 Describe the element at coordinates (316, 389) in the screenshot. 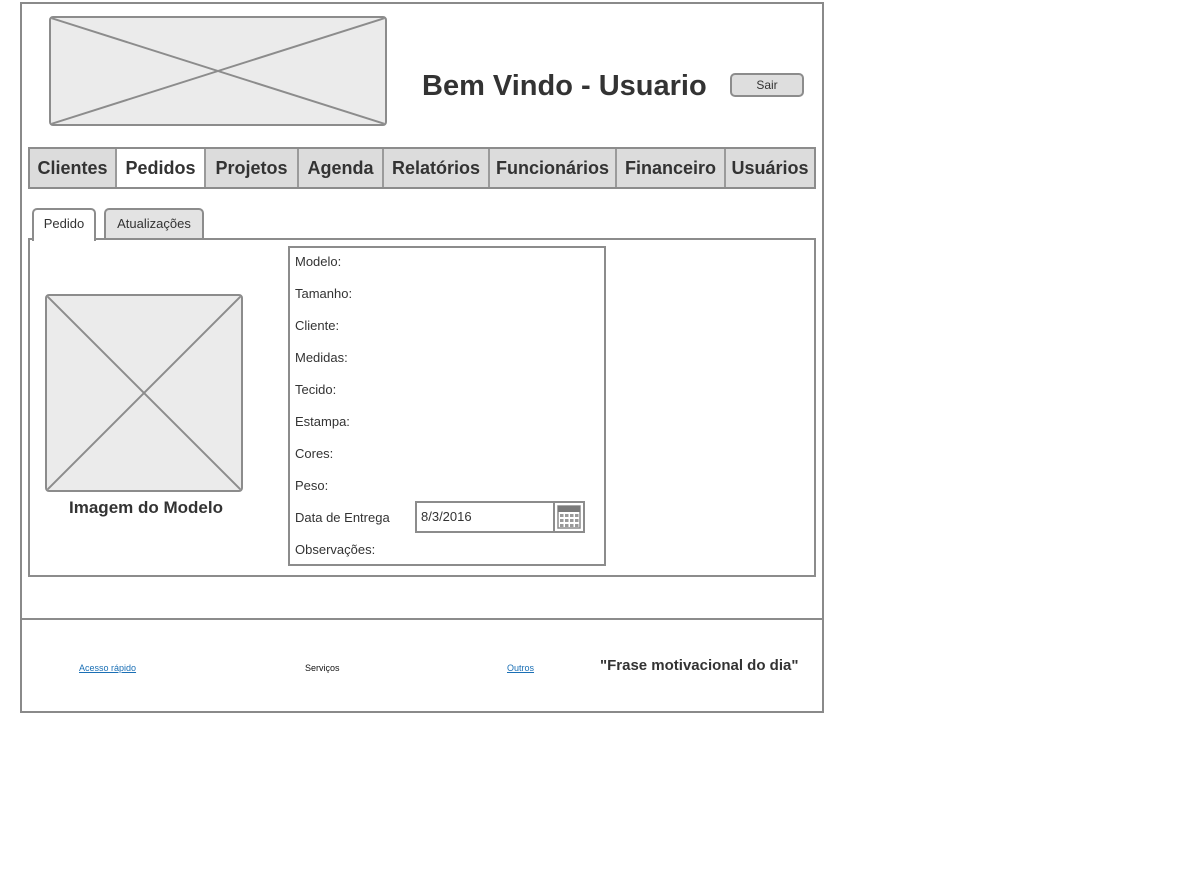

I see `field-label-tecido: Tecido:` at that location.